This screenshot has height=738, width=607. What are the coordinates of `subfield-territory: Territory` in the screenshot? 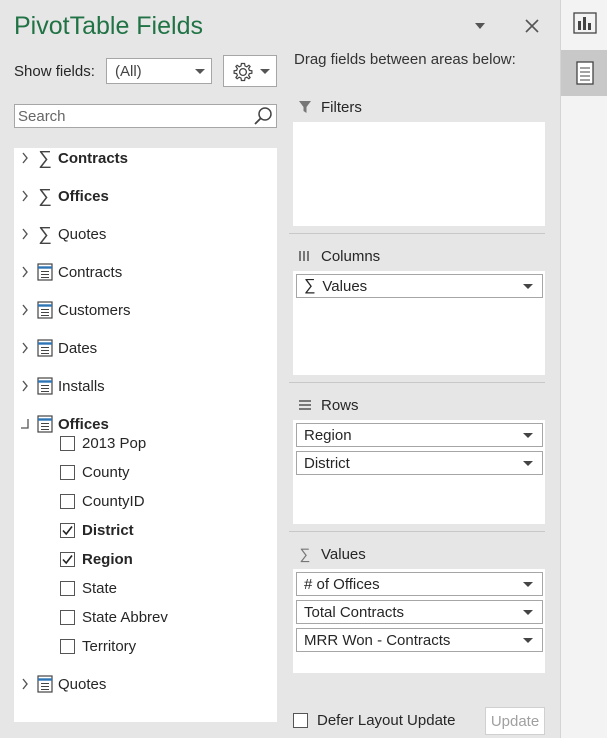 It's located at (145, 647).